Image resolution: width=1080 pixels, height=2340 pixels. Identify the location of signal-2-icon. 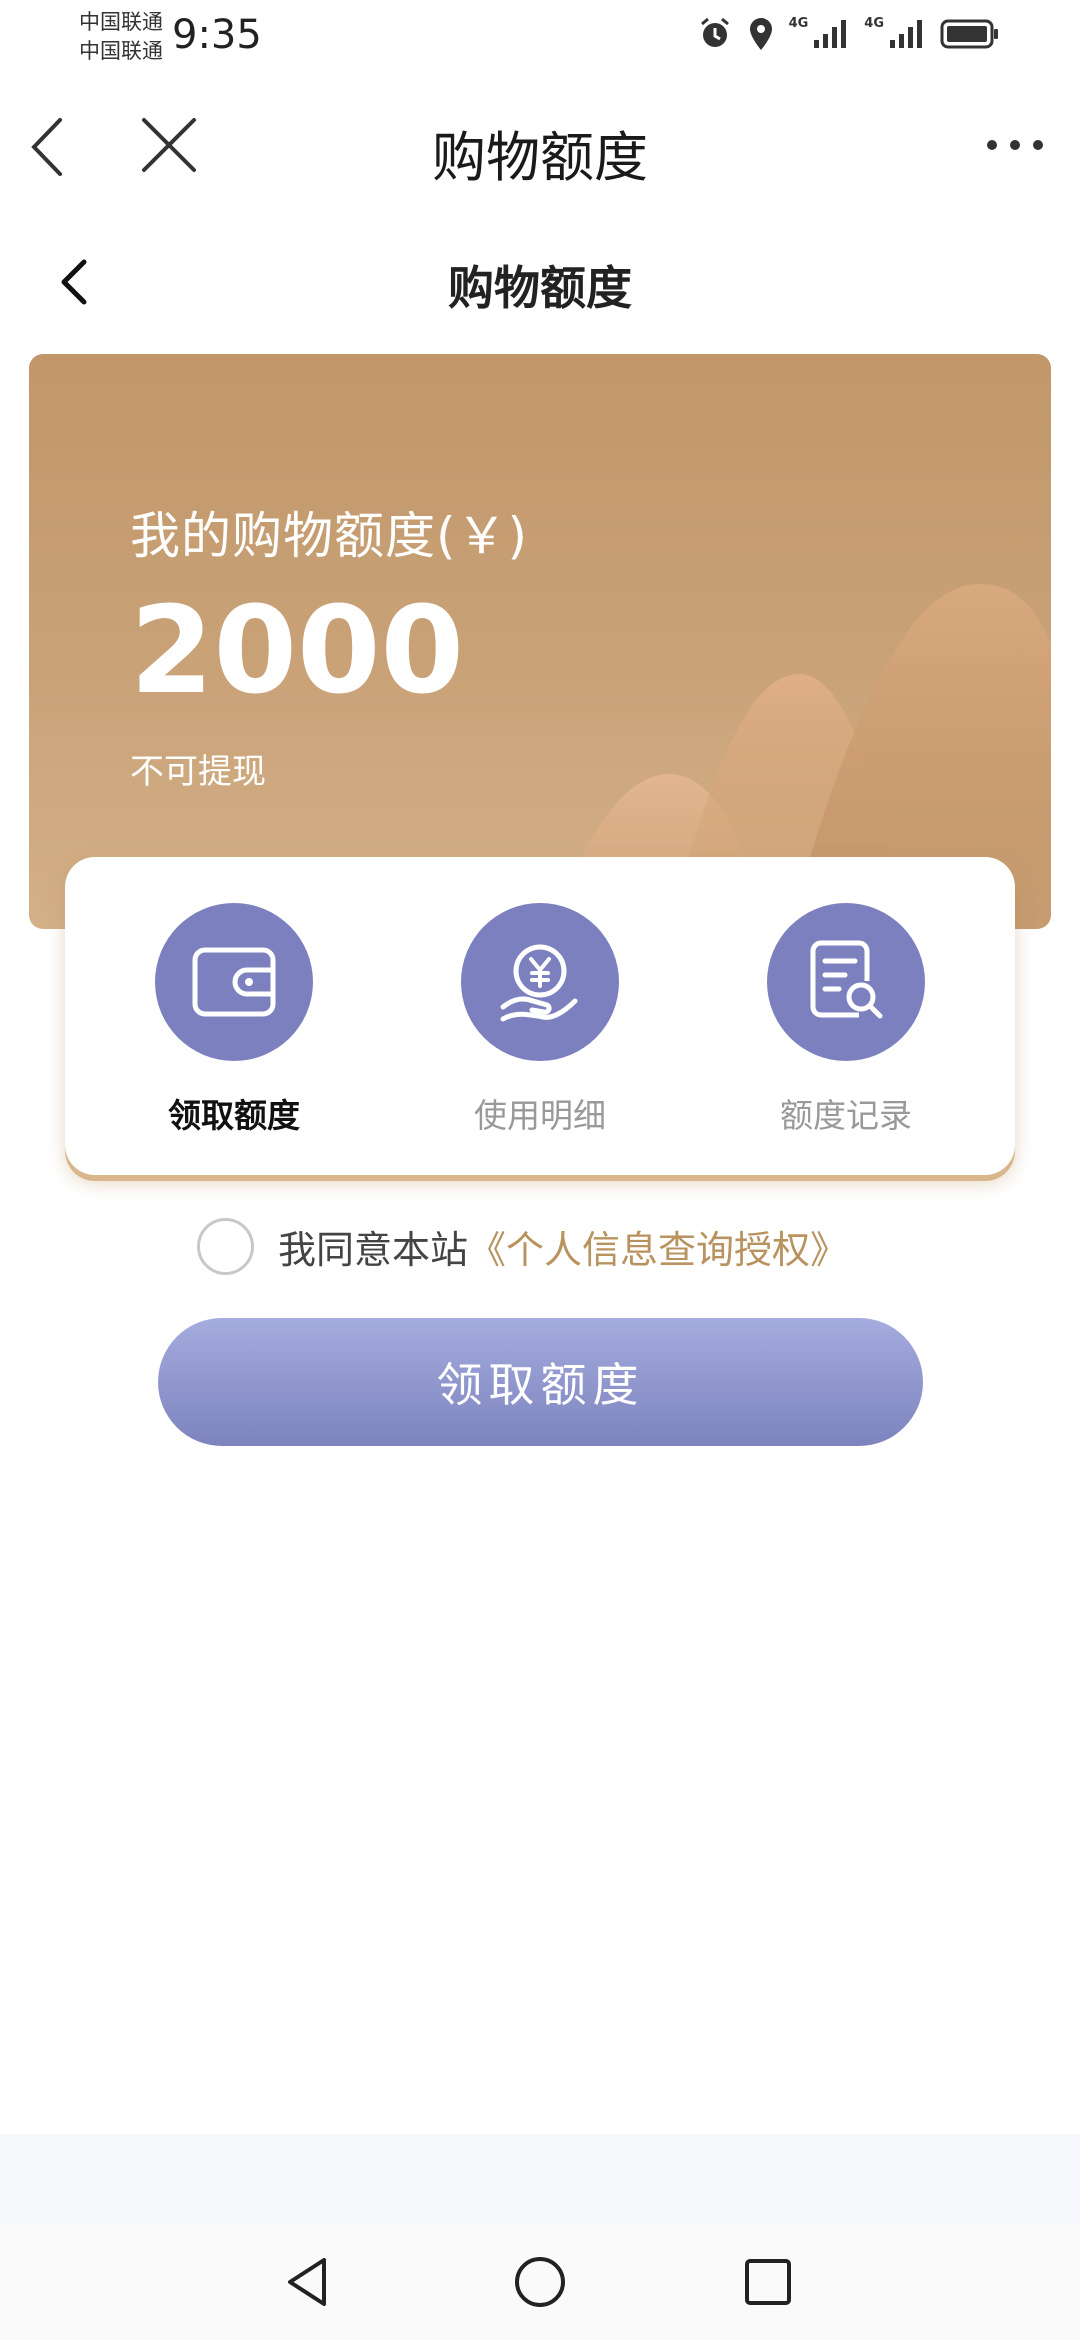
(907, 34).